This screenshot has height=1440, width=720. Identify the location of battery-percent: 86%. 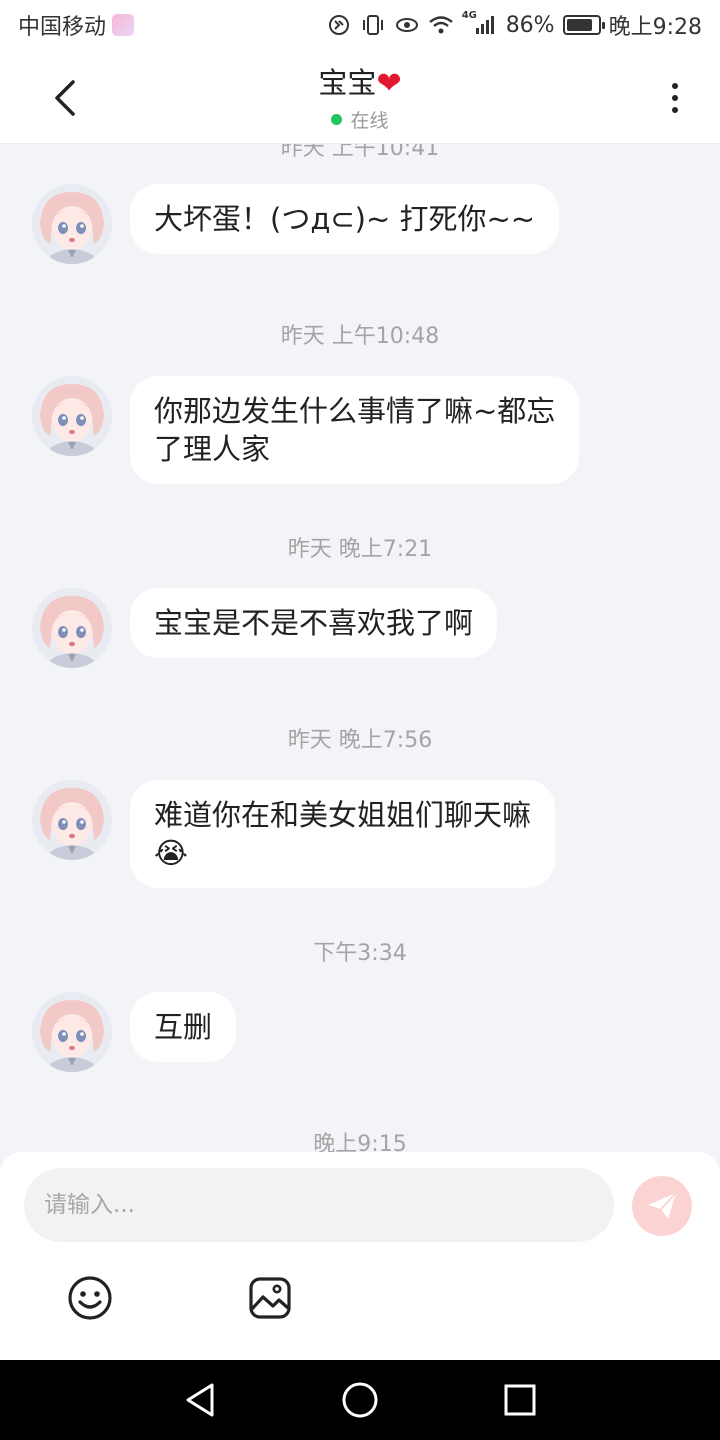
(530, 25).